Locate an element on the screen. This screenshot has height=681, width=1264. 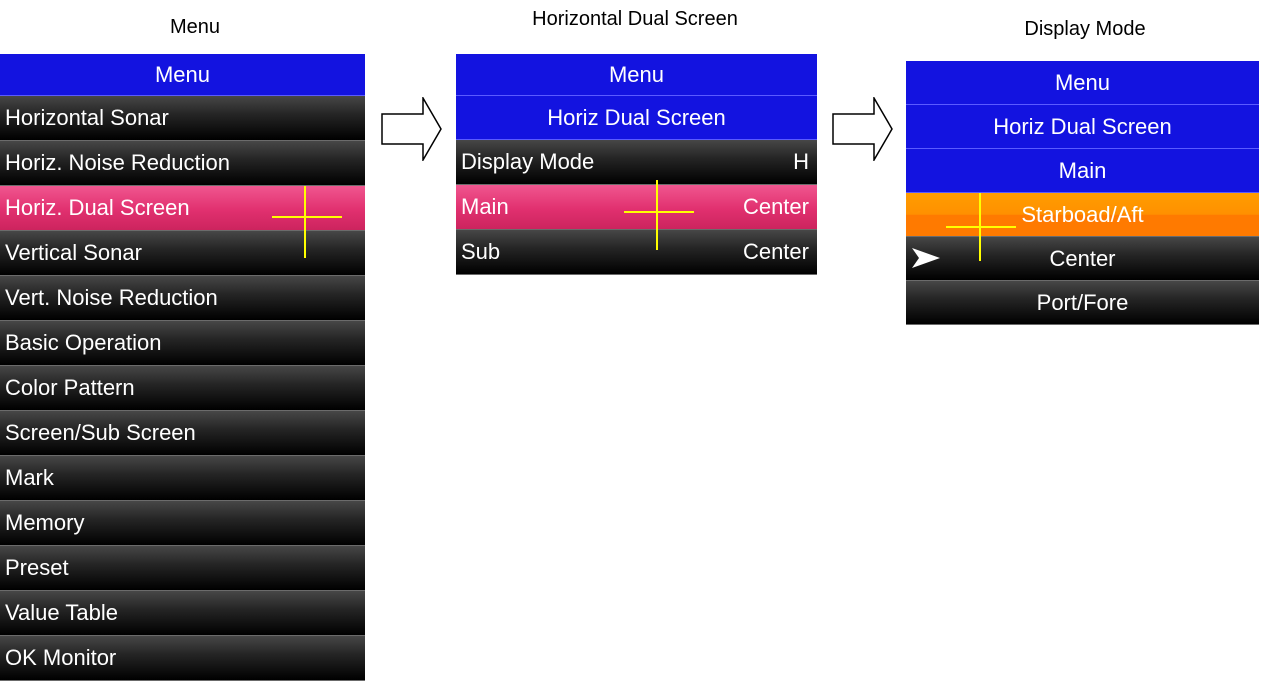
menu-item-label: Horiz. Dual Screen is located at coordinates (97, 207).